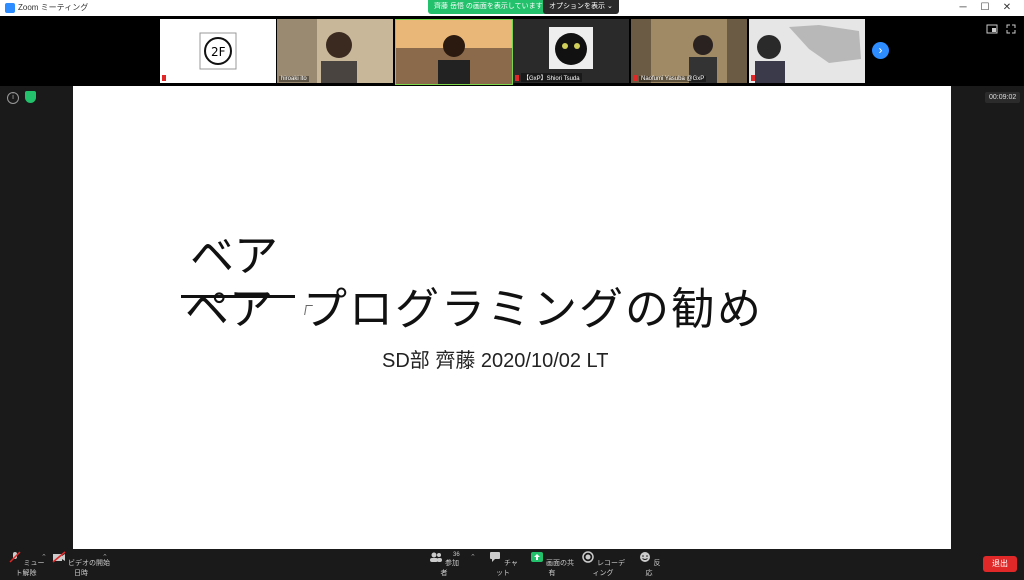 Image resolution: width=1024 pixels, height=580 pixels. What do you see at coordinates (488, 7) in the screenshot?
I see `share-banner: 齊藤 岳悟 の画面を表示しています` at bounding box center [488, 7].